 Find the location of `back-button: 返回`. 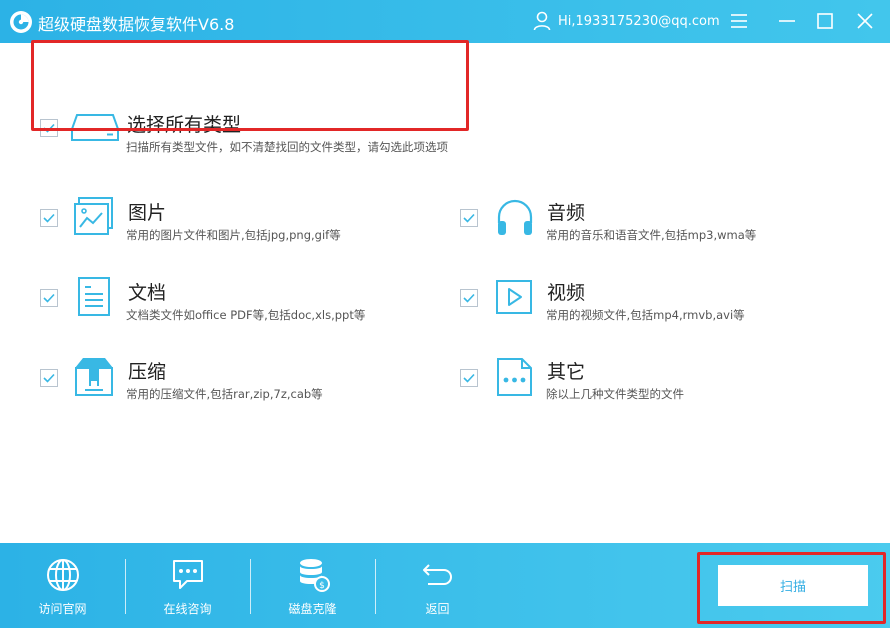

back-button: 返回 is located at coordinates (437, 585).